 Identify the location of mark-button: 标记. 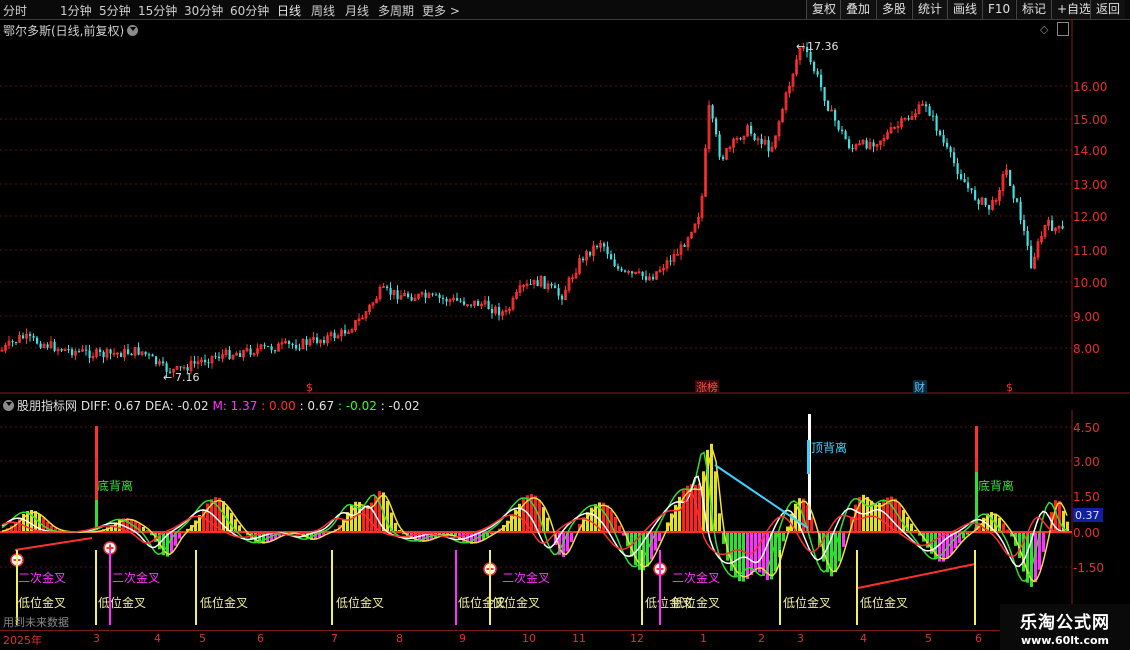
(1034, 9).